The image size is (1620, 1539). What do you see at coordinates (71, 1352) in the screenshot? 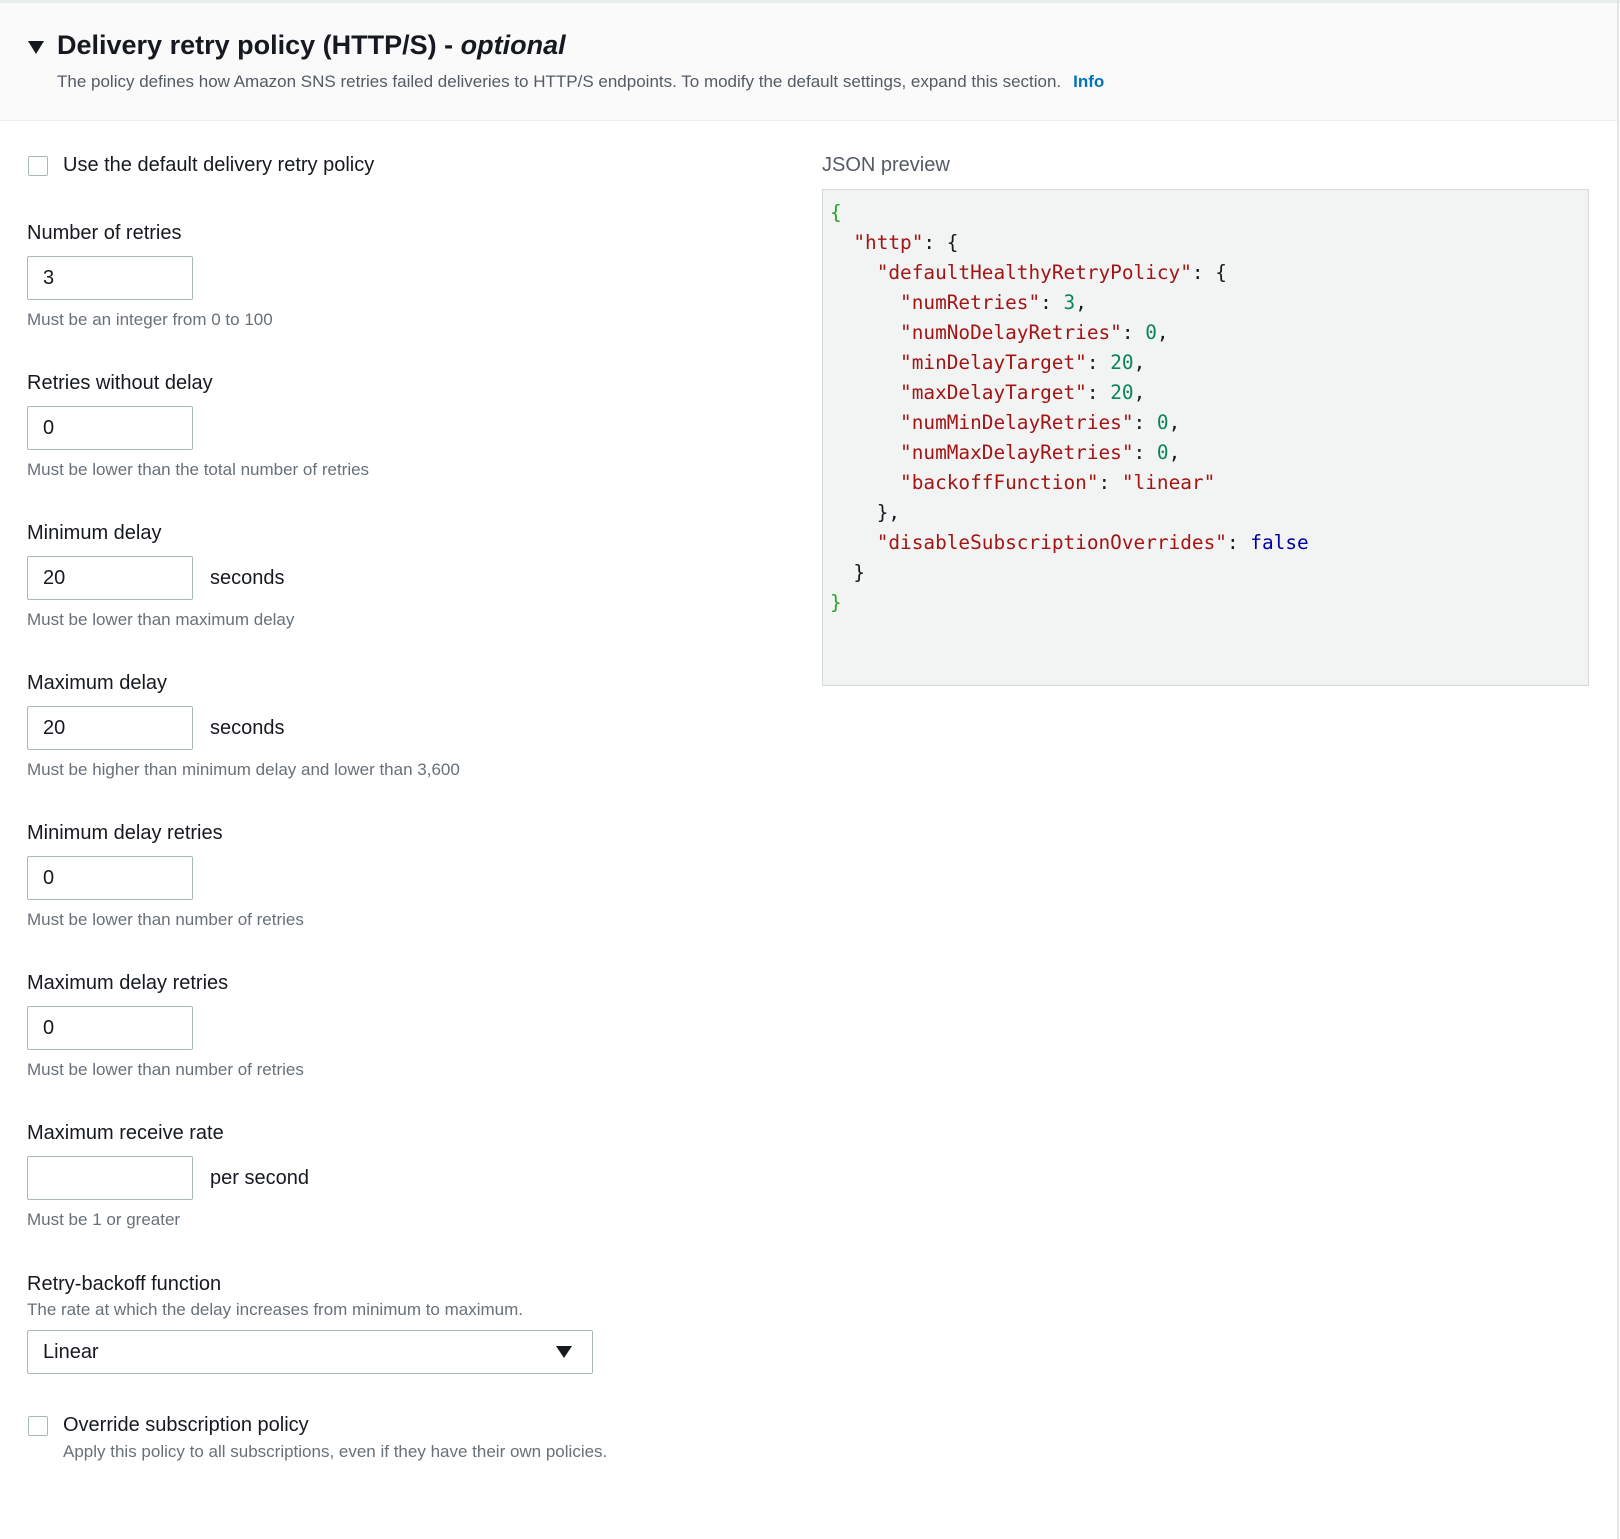
I see `backoff-selected-value: Linear` at bounding box center [71, 1352].